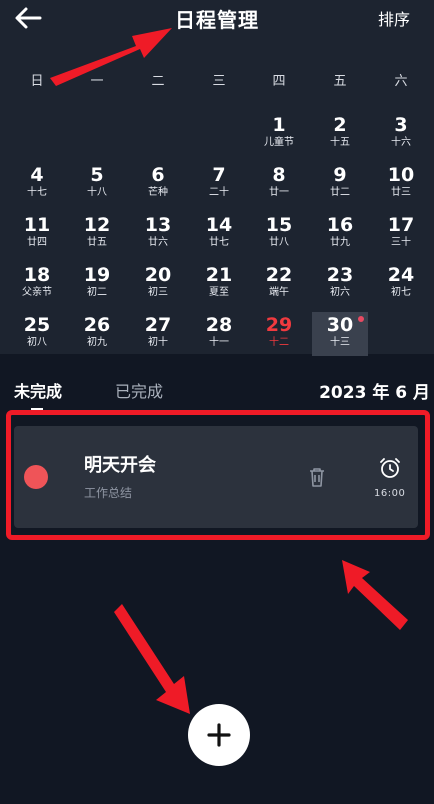  I want to click on top-bar: 日程管理 排序, so click(217, 26).